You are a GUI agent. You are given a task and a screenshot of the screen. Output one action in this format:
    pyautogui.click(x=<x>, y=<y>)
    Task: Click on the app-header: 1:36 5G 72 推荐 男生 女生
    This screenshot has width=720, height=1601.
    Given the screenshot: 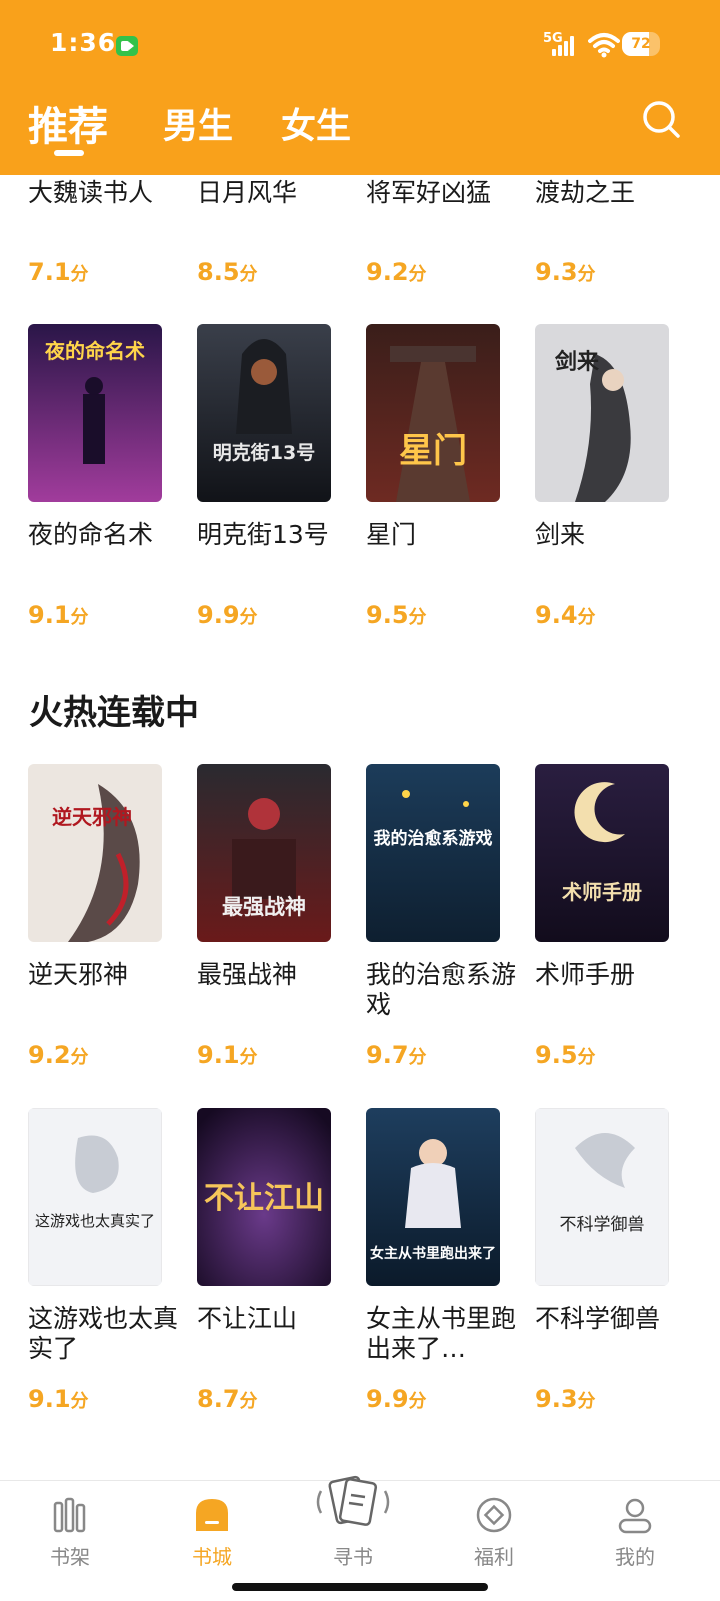 What is the action you would take?
    pyautogui.click(x=360, y=87)
    